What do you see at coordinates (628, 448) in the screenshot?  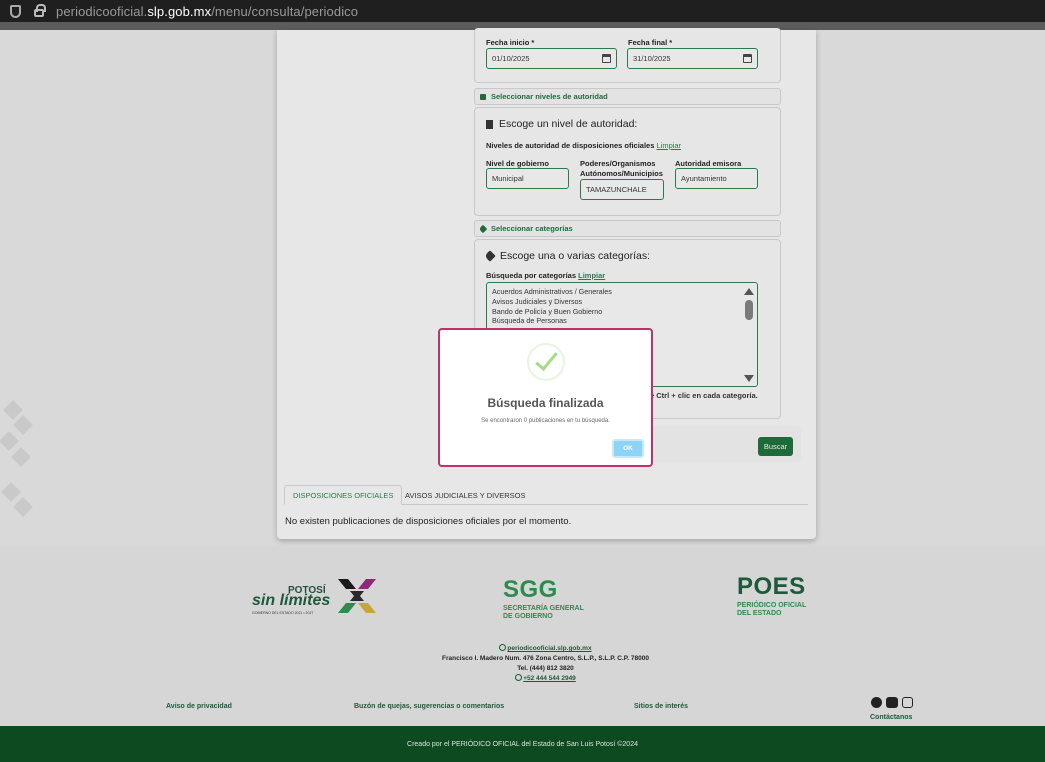 I see `ok-button: OK` at bounding box center [628, 448].